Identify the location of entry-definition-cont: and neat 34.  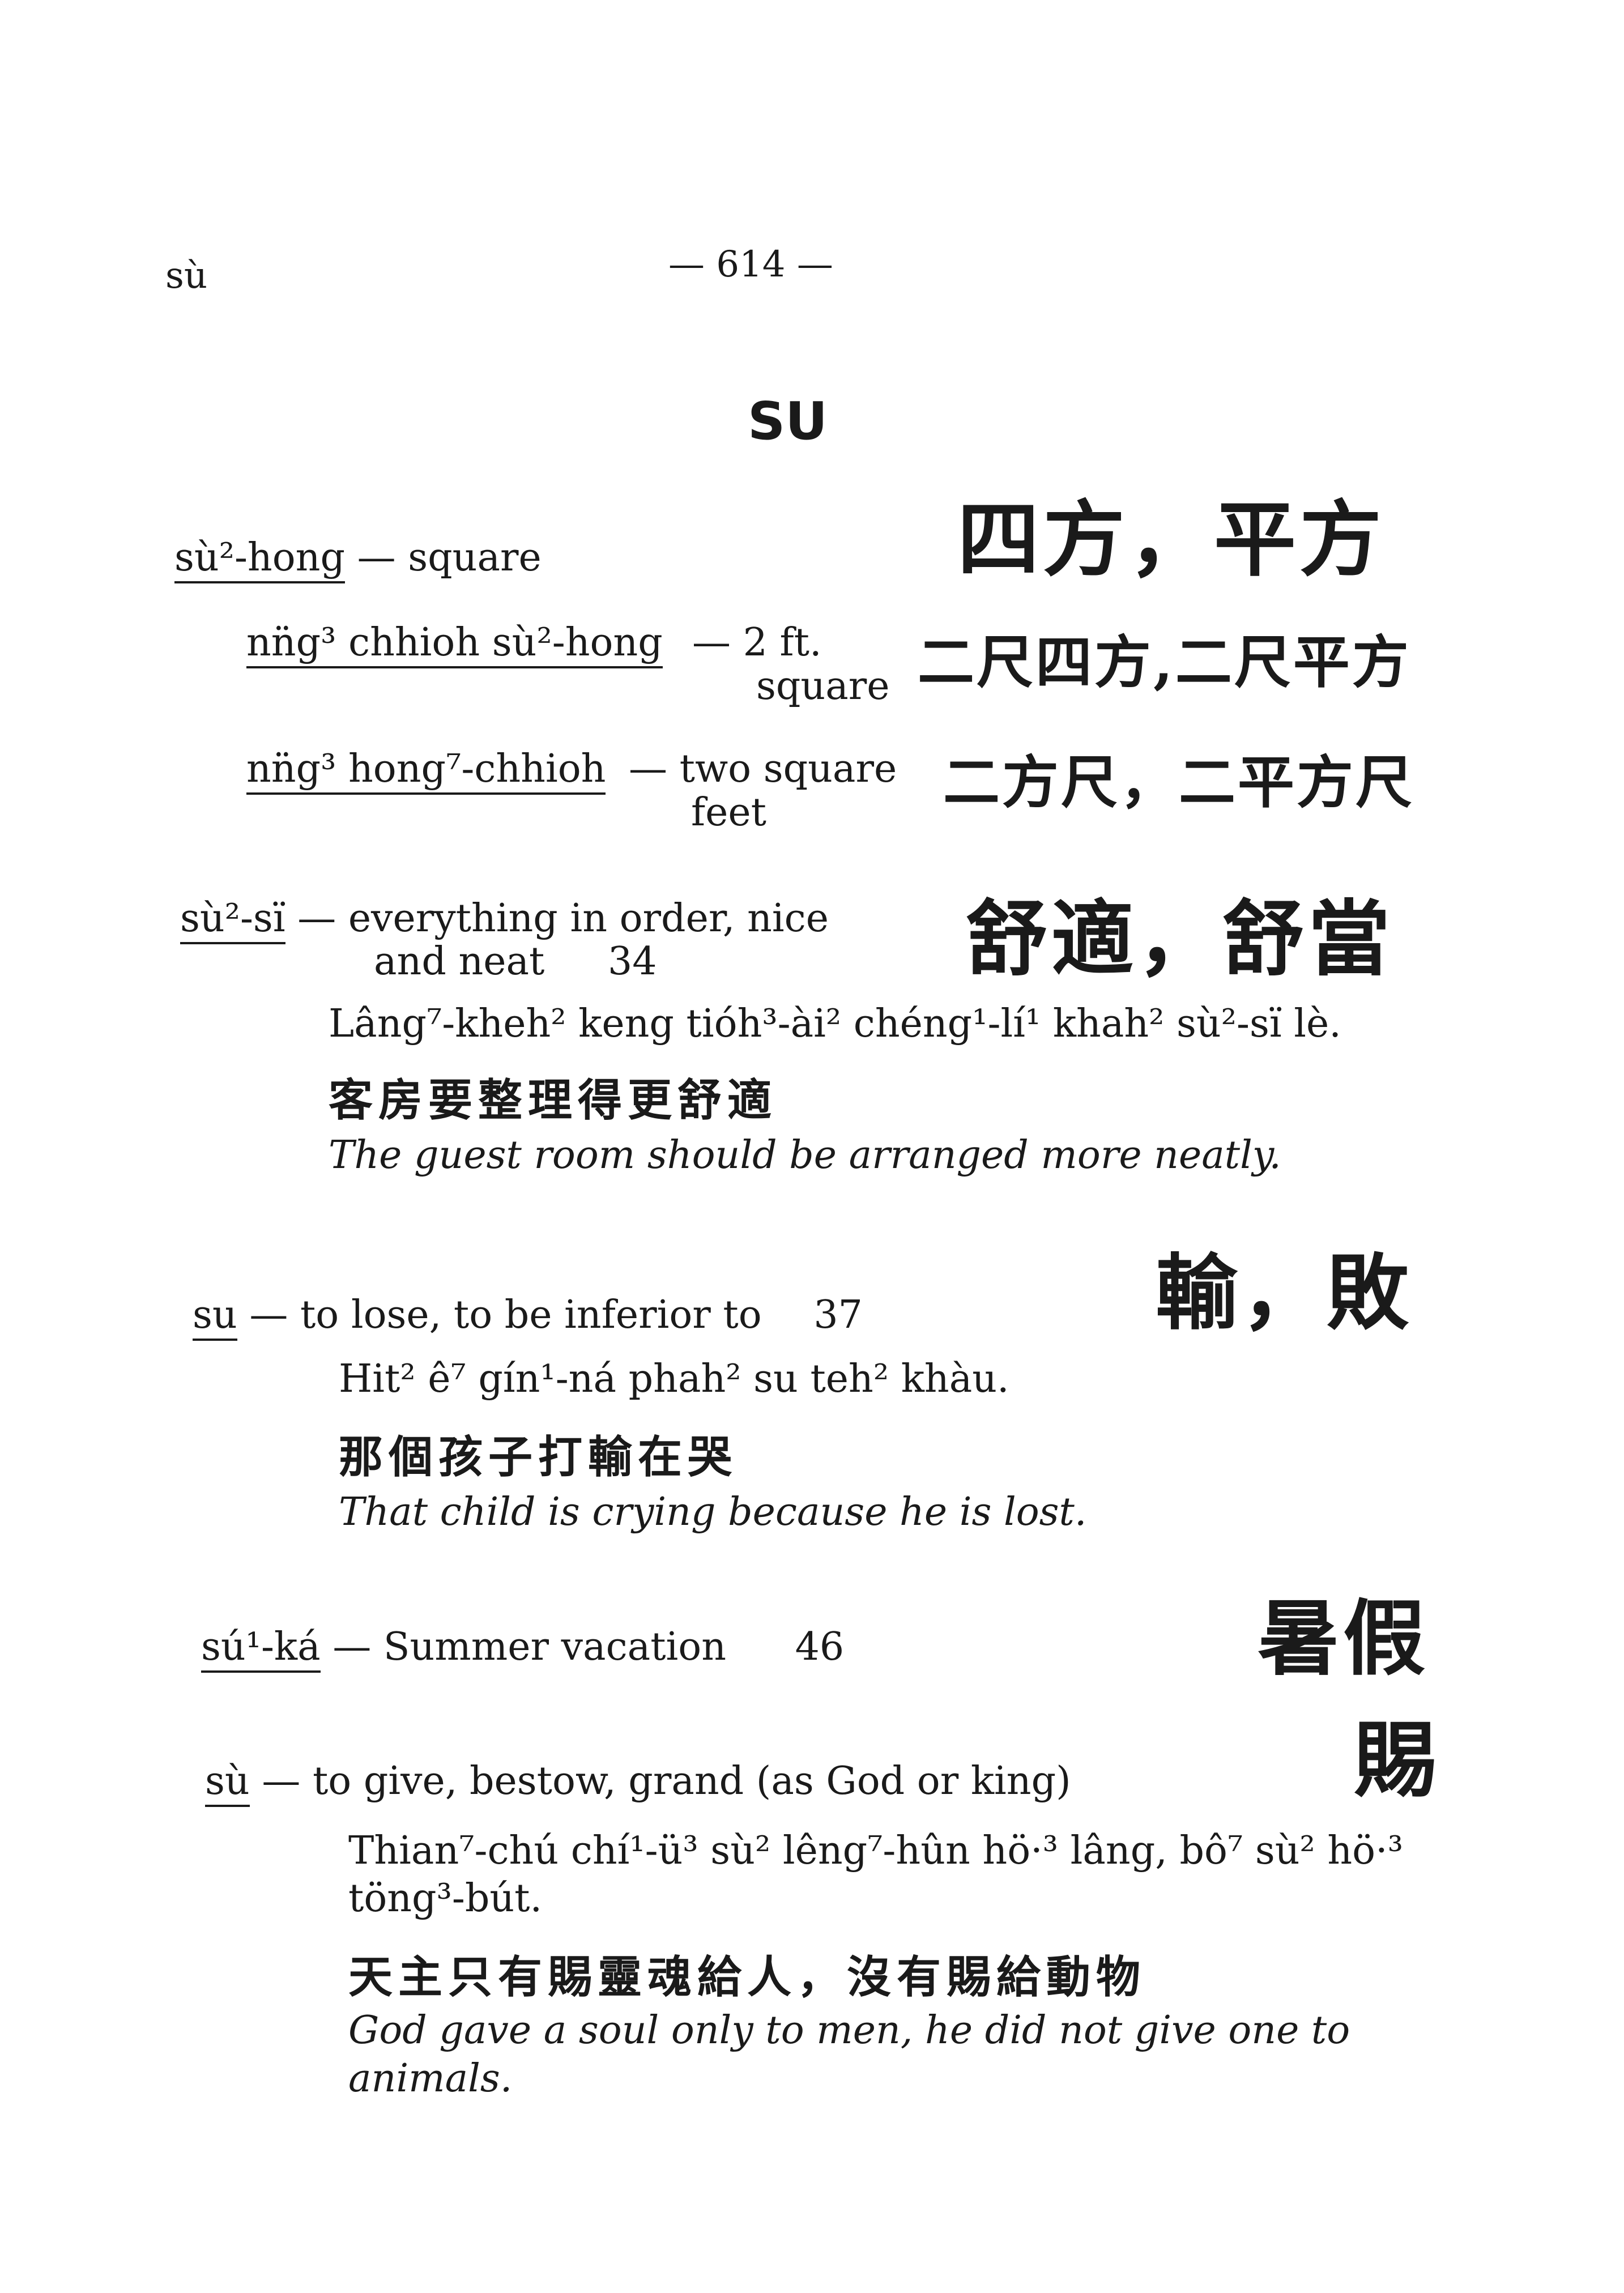
(516, 961).